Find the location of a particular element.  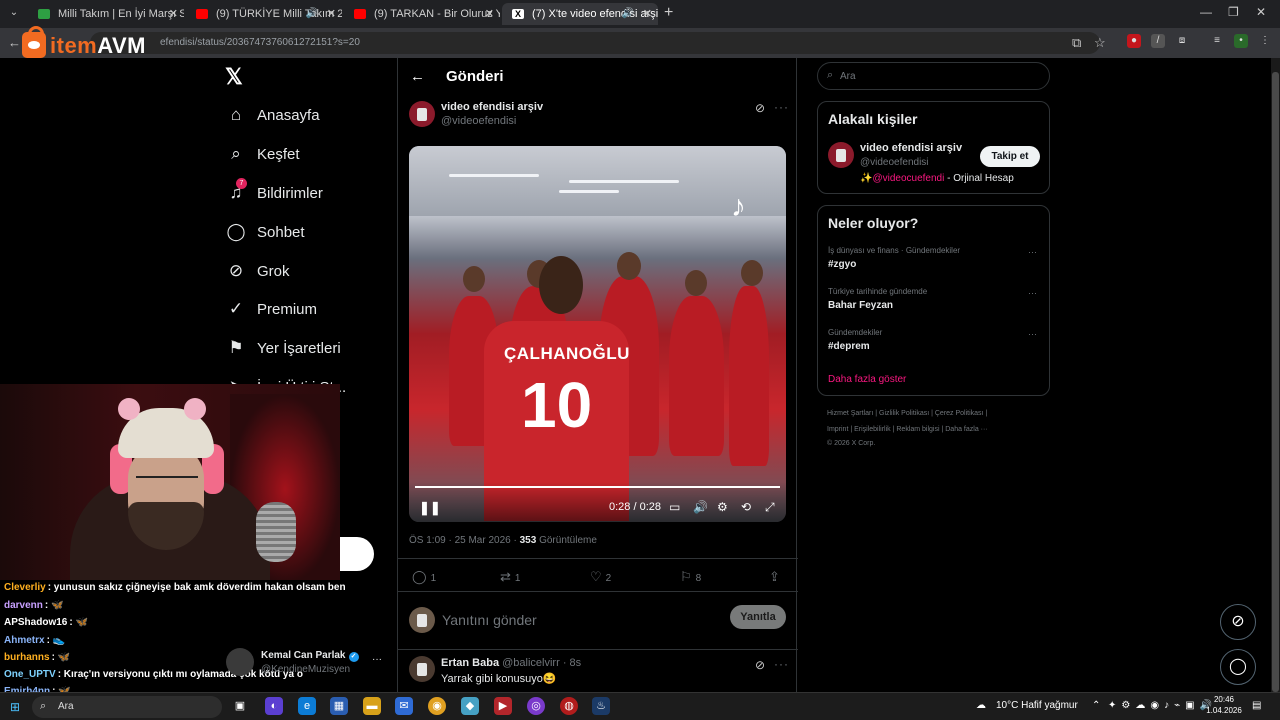

person-name: video efendisi arşiv is located at coordinates (911, 148).